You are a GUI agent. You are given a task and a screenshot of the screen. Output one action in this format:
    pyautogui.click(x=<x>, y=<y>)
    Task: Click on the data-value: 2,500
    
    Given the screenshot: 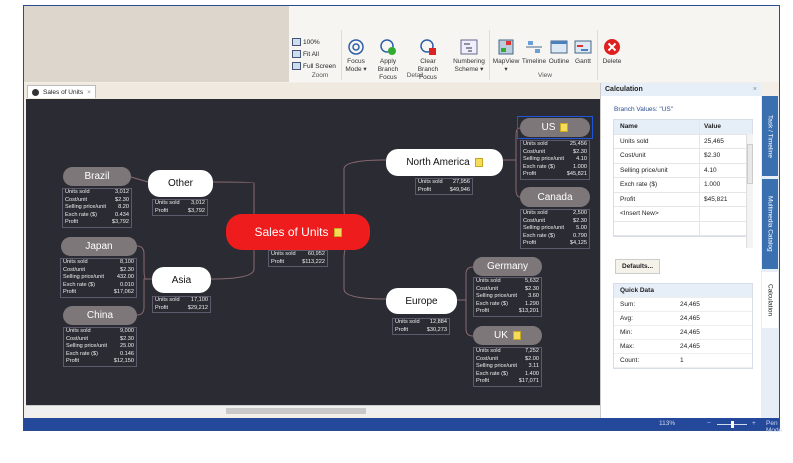 What is the action you would take?
    pyautogui.click(x=580, y=213)
    